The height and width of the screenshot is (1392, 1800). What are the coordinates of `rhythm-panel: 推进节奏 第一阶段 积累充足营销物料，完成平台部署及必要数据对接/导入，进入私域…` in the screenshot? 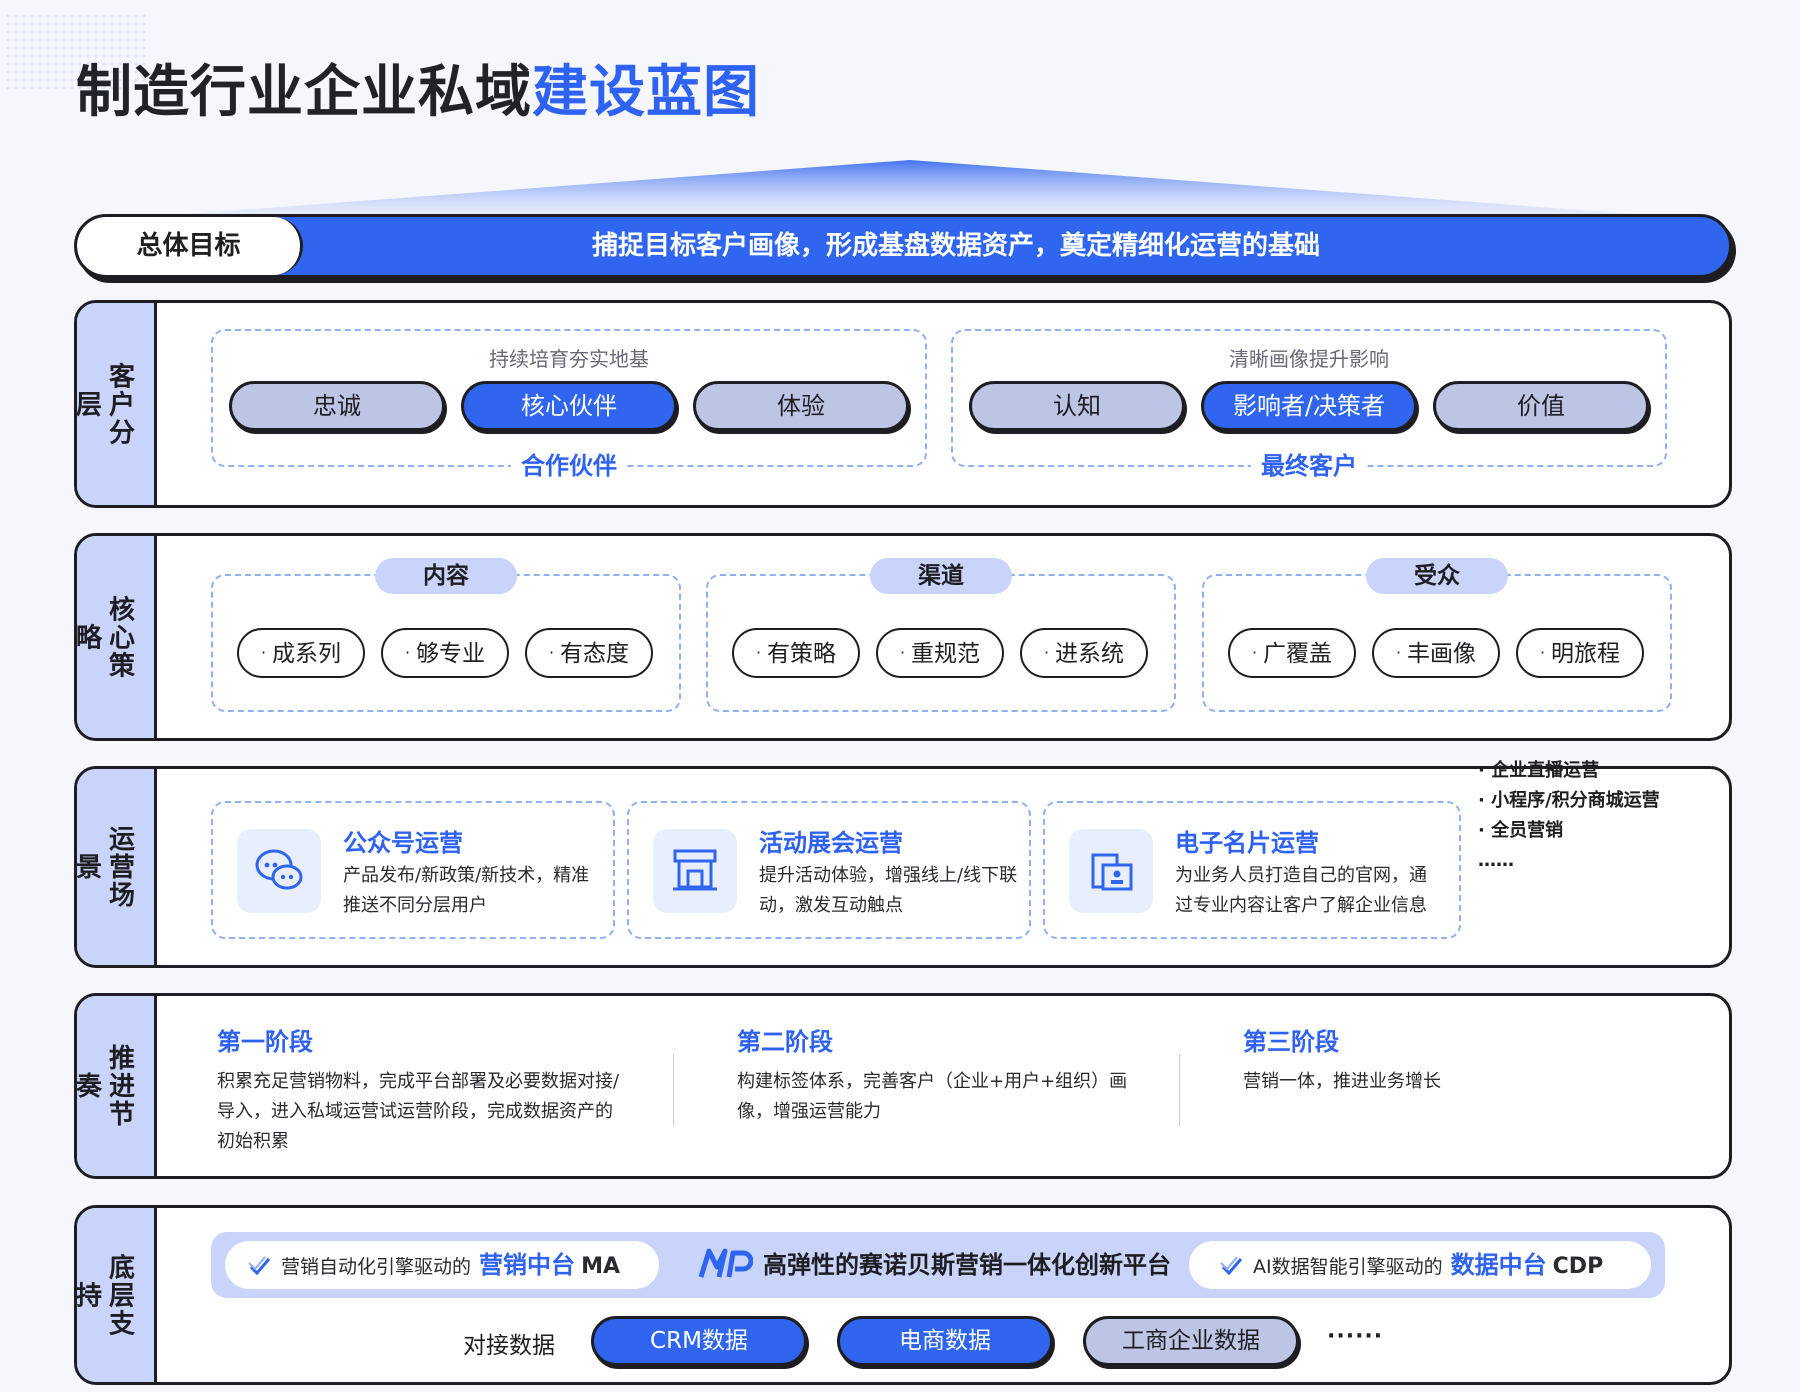 It's located at (903, 1086).